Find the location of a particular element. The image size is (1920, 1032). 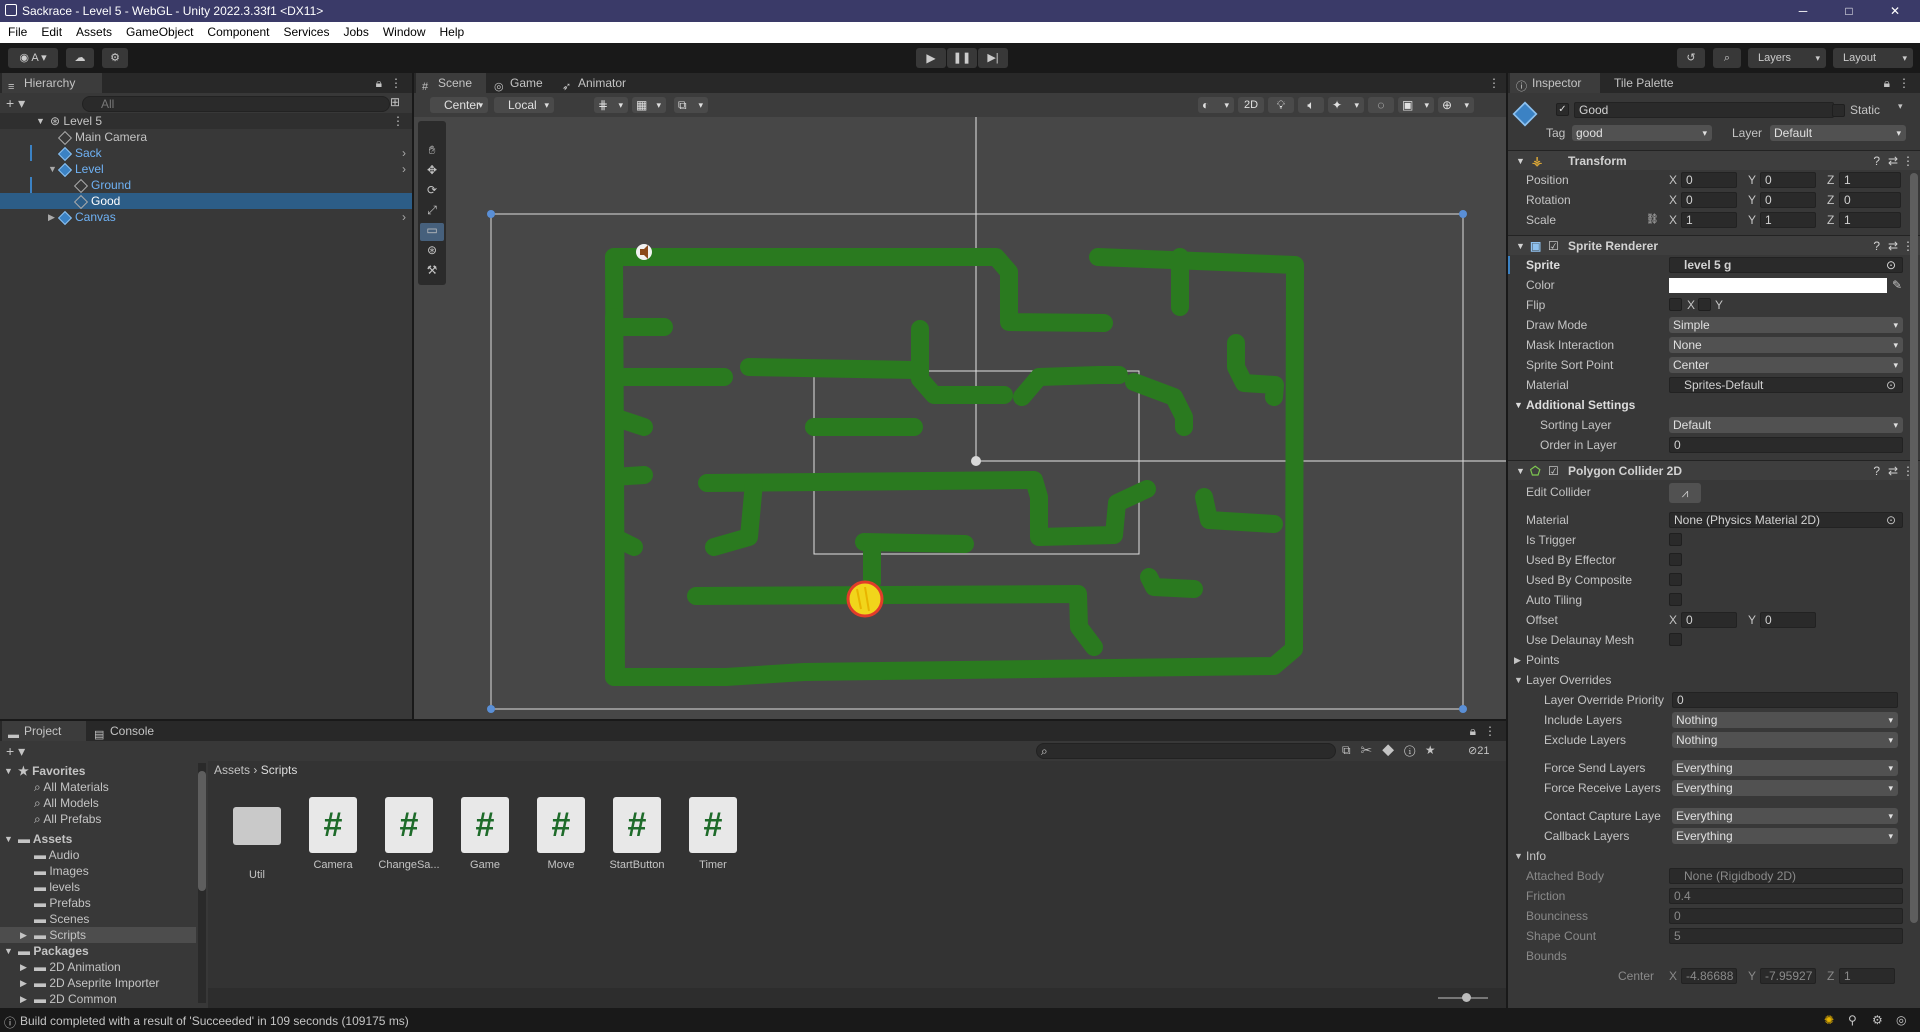

used-by-composite-checkbox is located at coordinates (1675, 579).